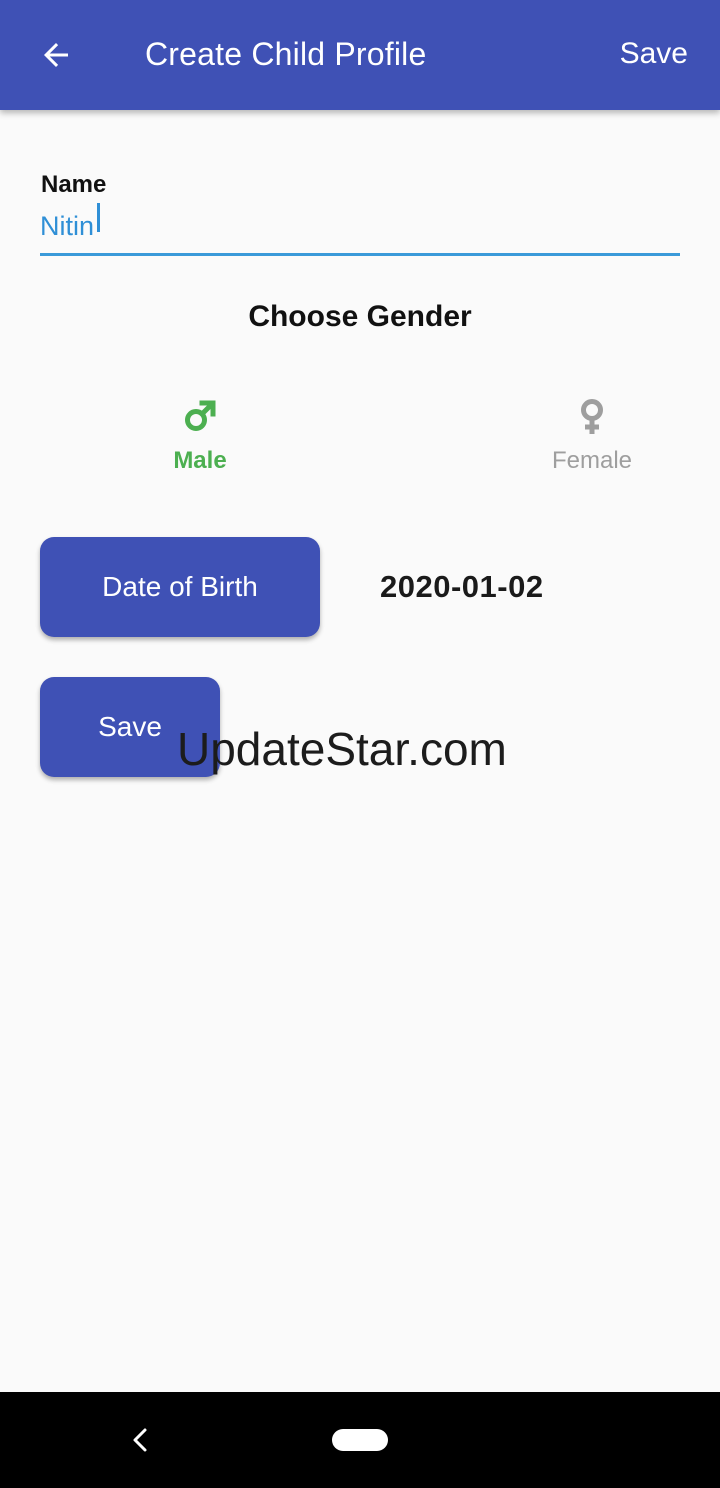  Describe the element at coordinates (180, 587) in the screenshot. I see `date-of-birth-button: Date of Birth` at that location.